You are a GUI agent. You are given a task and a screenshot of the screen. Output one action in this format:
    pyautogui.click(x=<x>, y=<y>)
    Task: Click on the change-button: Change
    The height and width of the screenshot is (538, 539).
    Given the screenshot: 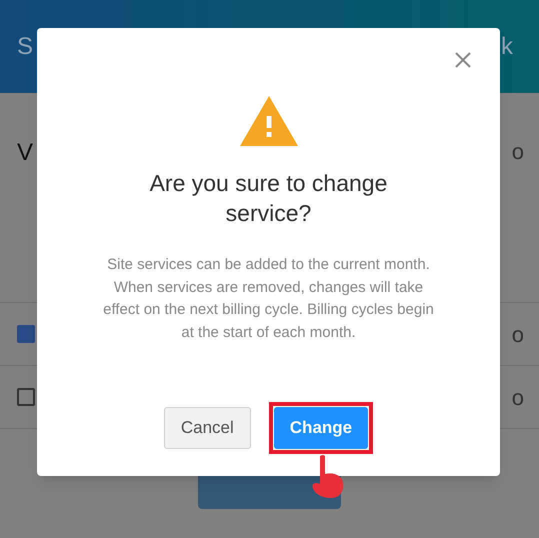 What is the action you would take?
    pyautogui.click(x=321, y=428)
    